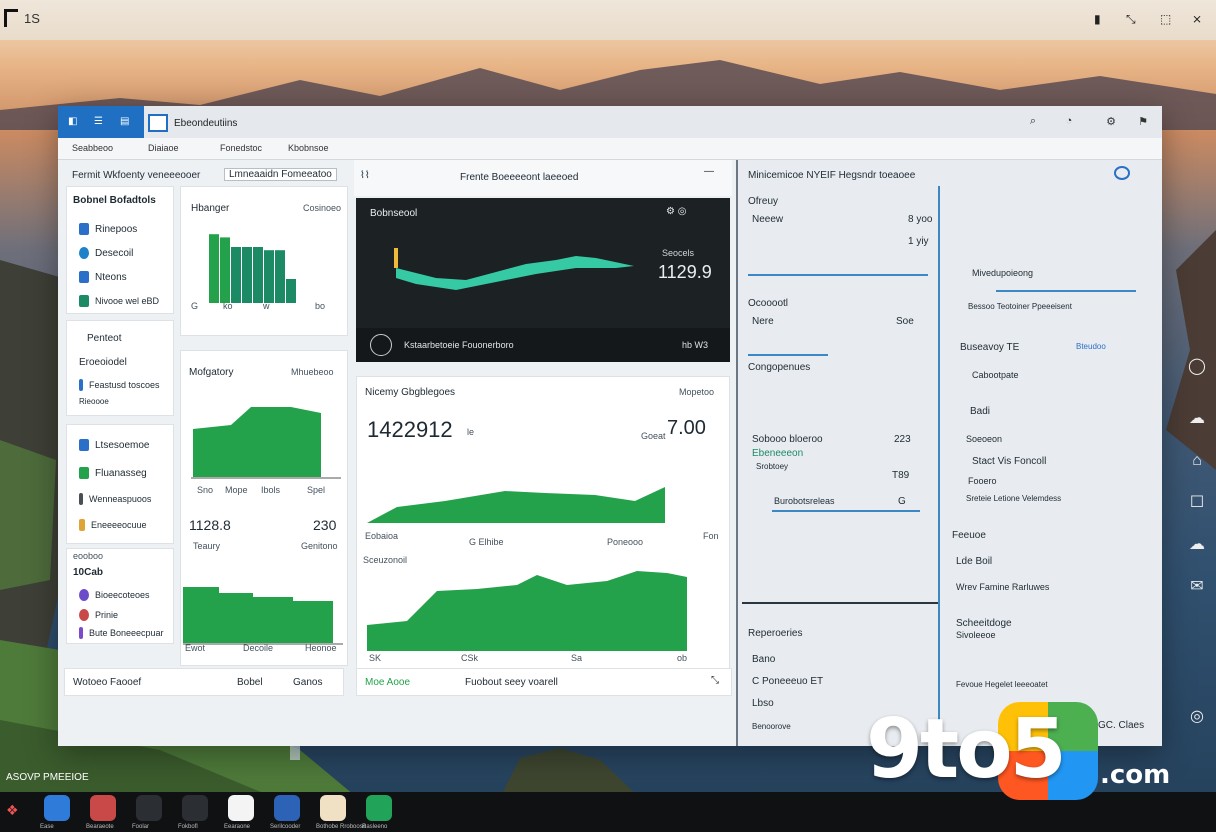 This screenshot has width=1216, height=832. What do you see at coordinates (103, 362) in the screenshot?
I see `nav-item-4: Eroeoiodel` at bounding box center [103, 362].